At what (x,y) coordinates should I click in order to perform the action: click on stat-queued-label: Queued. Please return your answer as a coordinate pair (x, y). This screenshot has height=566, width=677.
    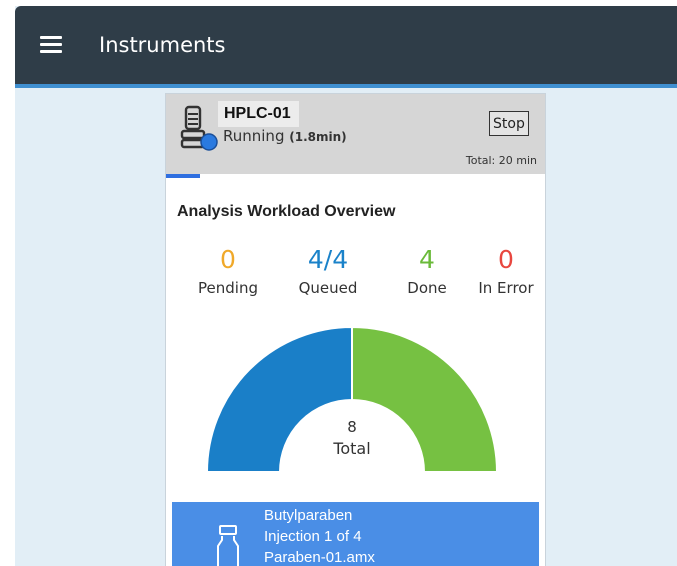
    Looking at the image, I should click on (328, 288).